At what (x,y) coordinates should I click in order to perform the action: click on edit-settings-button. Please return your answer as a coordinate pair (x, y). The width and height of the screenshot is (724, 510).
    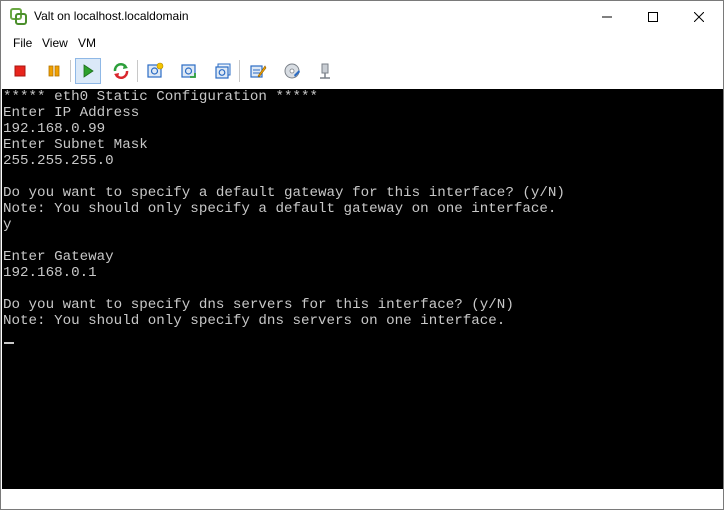
    Looking at the image, I should click on (258, 71).